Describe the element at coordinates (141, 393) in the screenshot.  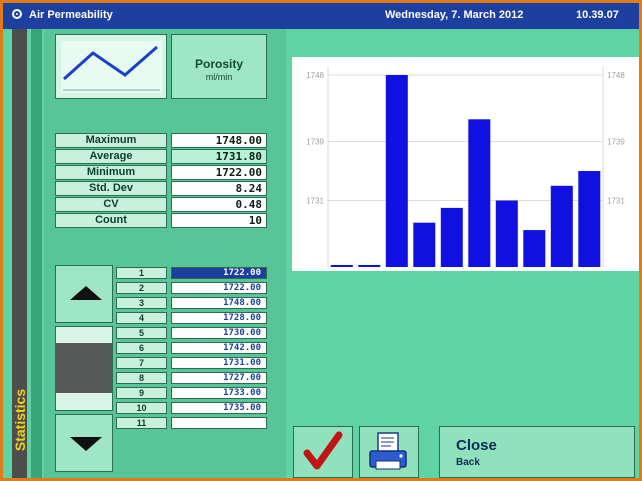
I see `row-index: 9` at that location.